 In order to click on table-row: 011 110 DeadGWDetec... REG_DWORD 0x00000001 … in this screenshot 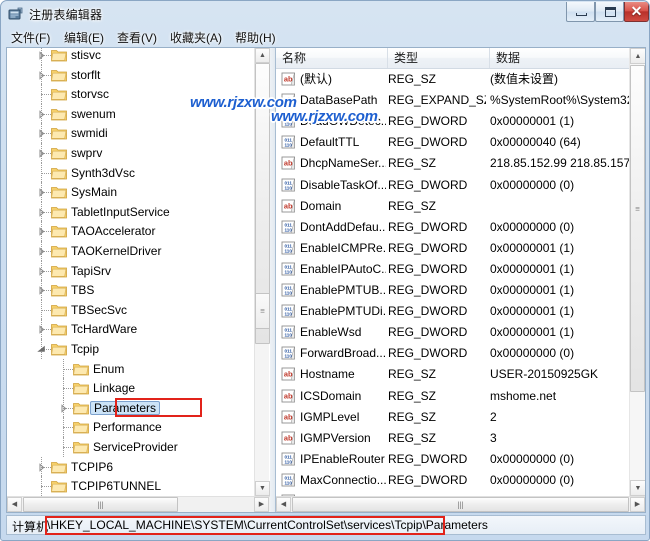, I will do `click(453, 121)`.